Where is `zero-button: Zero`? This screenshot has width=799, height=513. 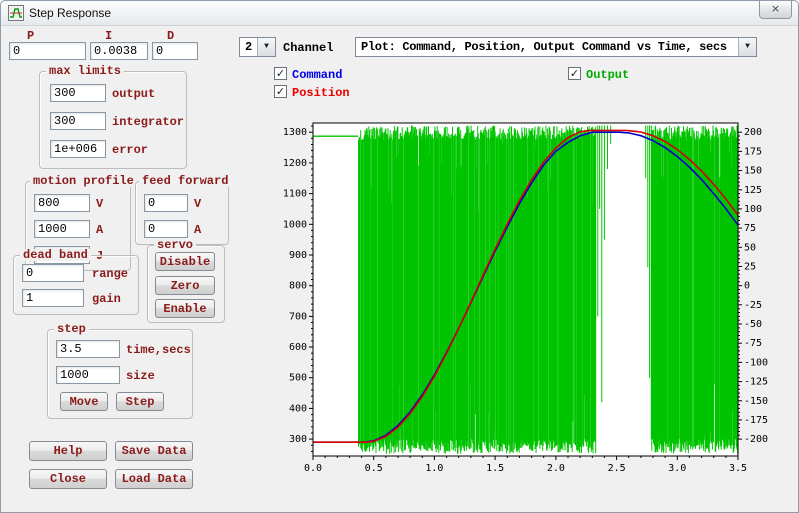 zero-button: Zero is located at coordinates (185, 285).